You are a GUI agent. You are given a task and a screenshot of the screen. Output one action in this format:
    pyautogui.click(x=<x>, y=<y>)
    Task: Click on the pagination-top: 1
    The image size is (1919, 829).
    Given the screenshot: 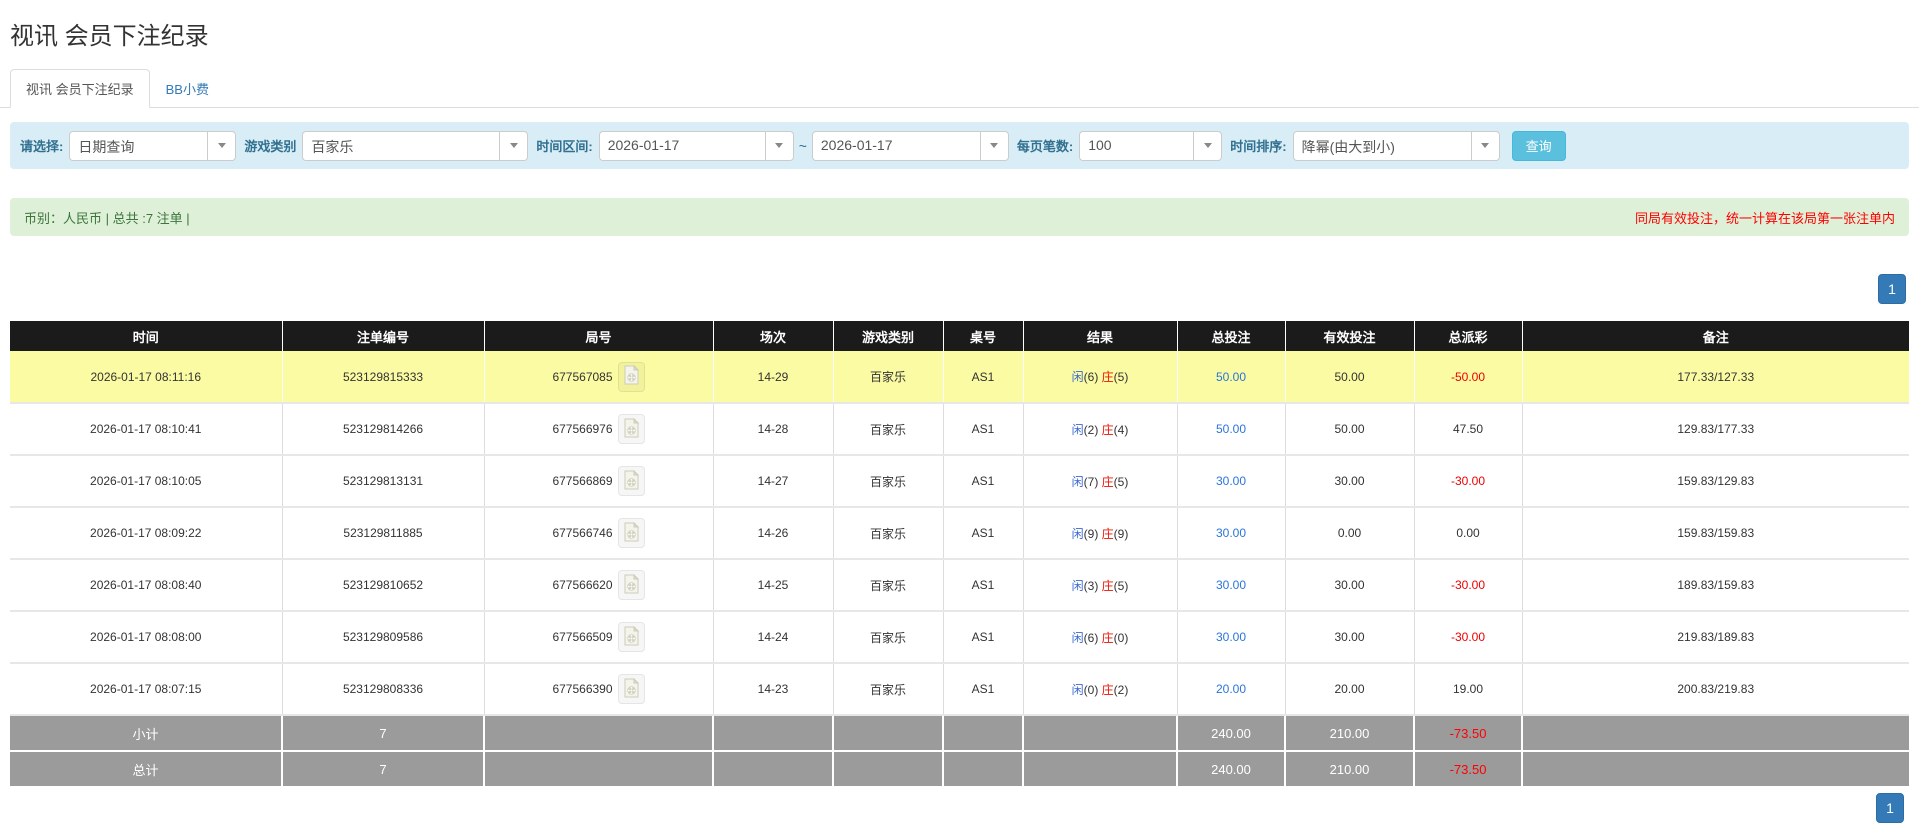 What is the action you would take?
    pyautogui.click(x=953, y=289)
    